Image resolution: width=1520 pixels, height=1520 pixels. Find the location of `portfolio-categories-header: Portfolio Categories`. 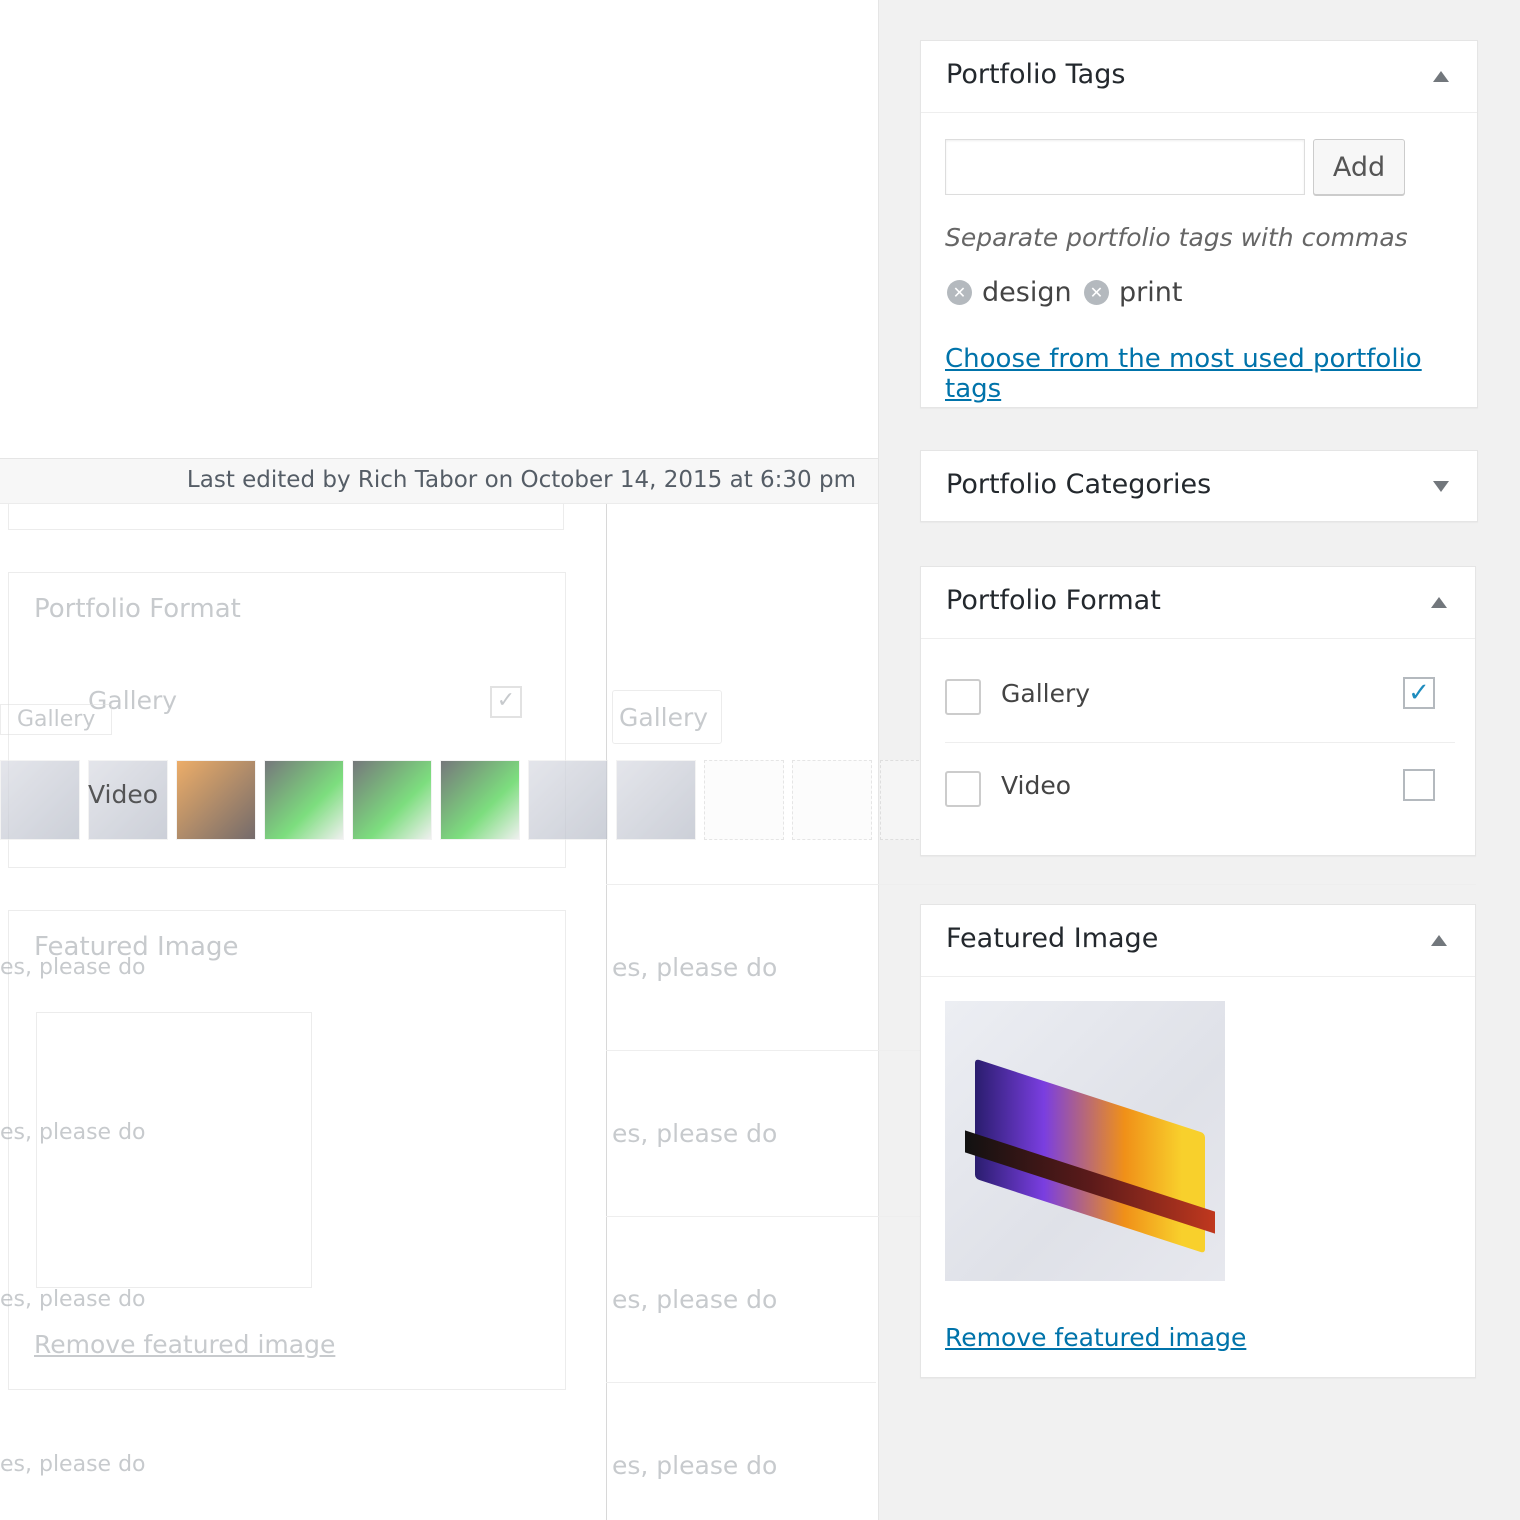

portfolio-categories-header: Portfolio Categories is located at coordinates (1199, 487).